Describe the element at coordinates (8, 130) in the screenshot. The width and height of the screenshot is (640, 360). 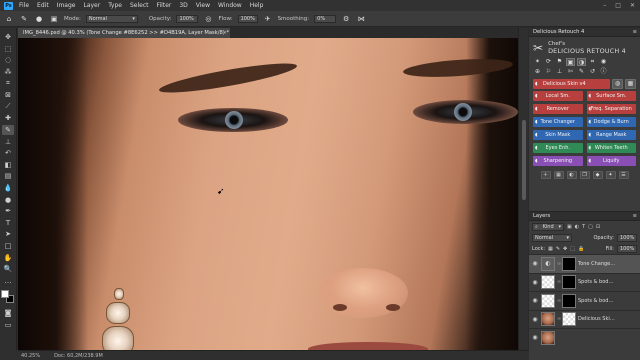
I see `brush-tool-icon: ✎` at that location.